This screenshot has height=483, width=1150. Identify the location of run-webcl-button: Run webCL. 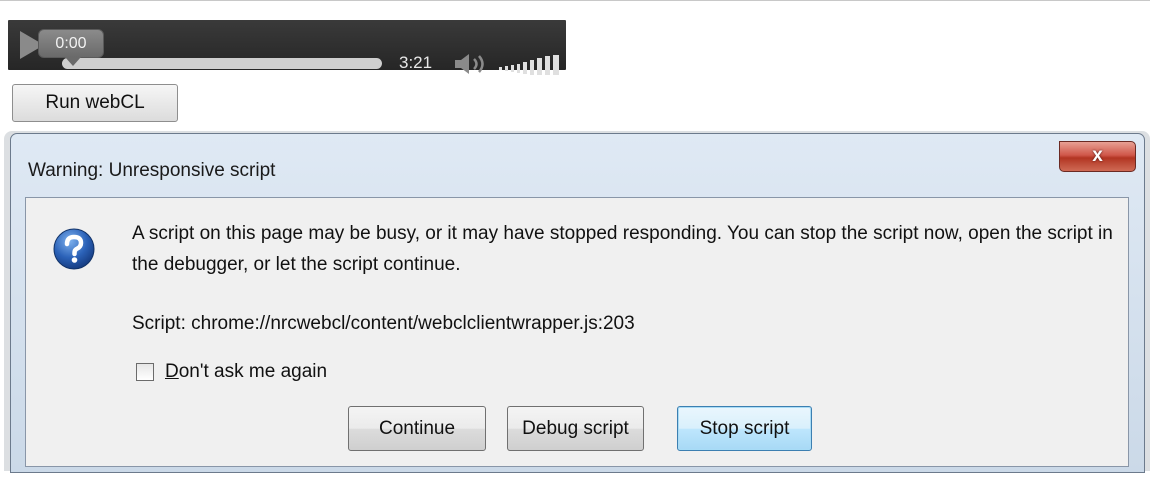
(95, 103).